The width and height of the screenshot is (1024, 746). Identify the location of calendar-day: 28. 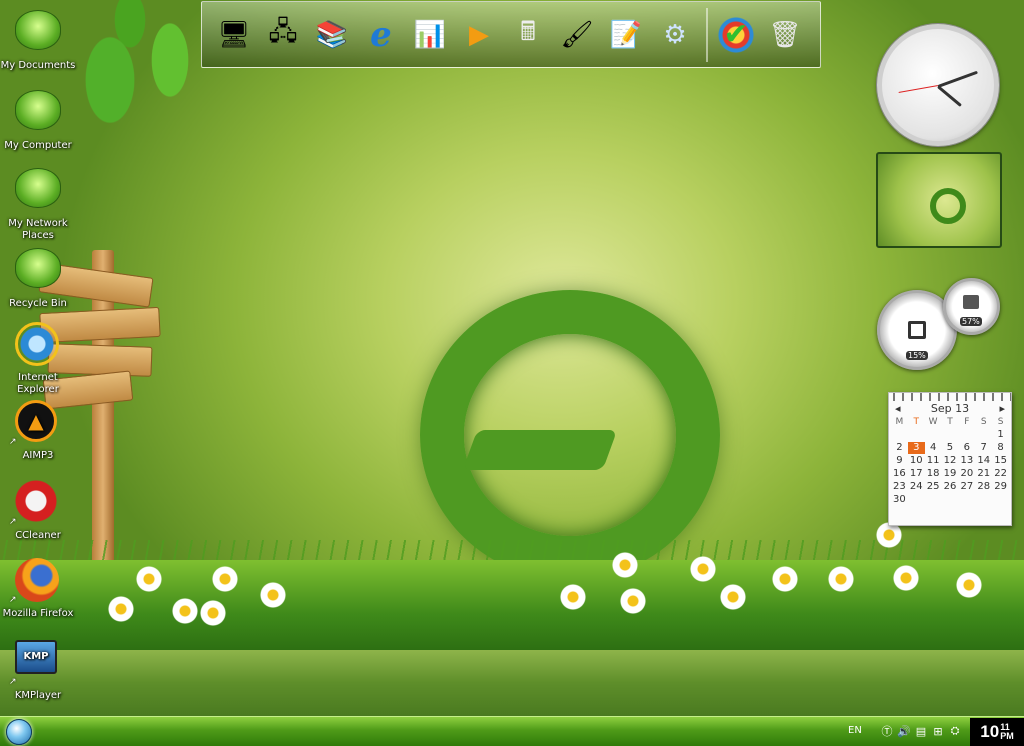
(983, 487).